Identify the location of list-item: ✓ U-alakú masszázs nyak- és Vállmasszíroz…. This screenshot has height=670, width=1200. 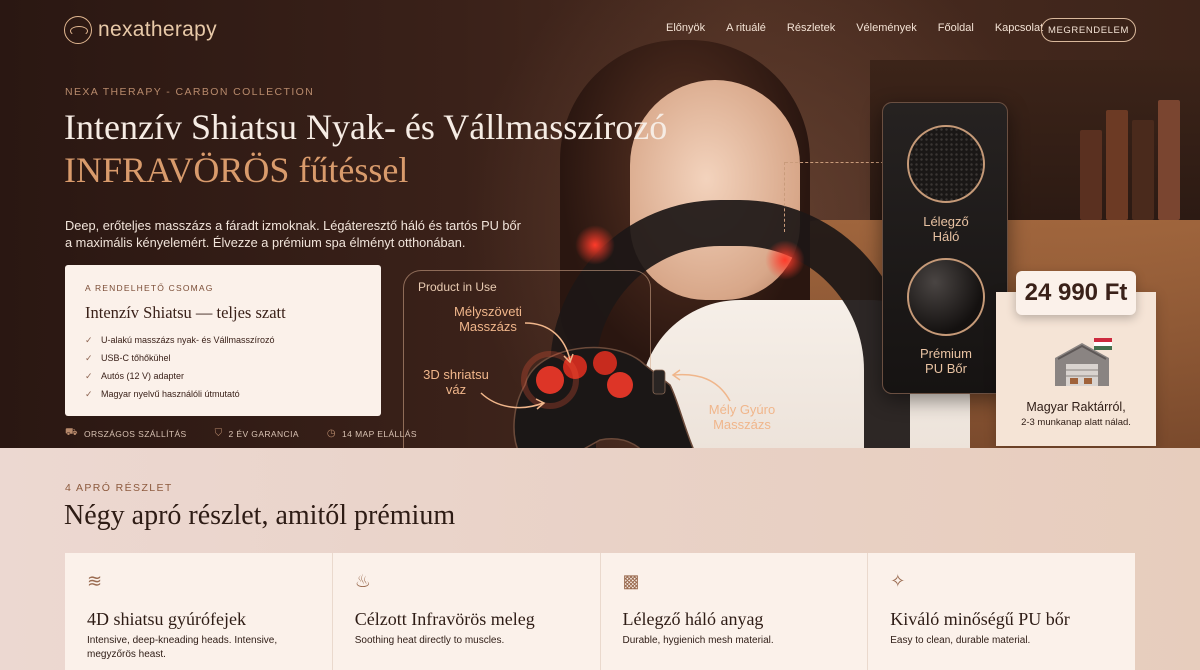
(223, 340).